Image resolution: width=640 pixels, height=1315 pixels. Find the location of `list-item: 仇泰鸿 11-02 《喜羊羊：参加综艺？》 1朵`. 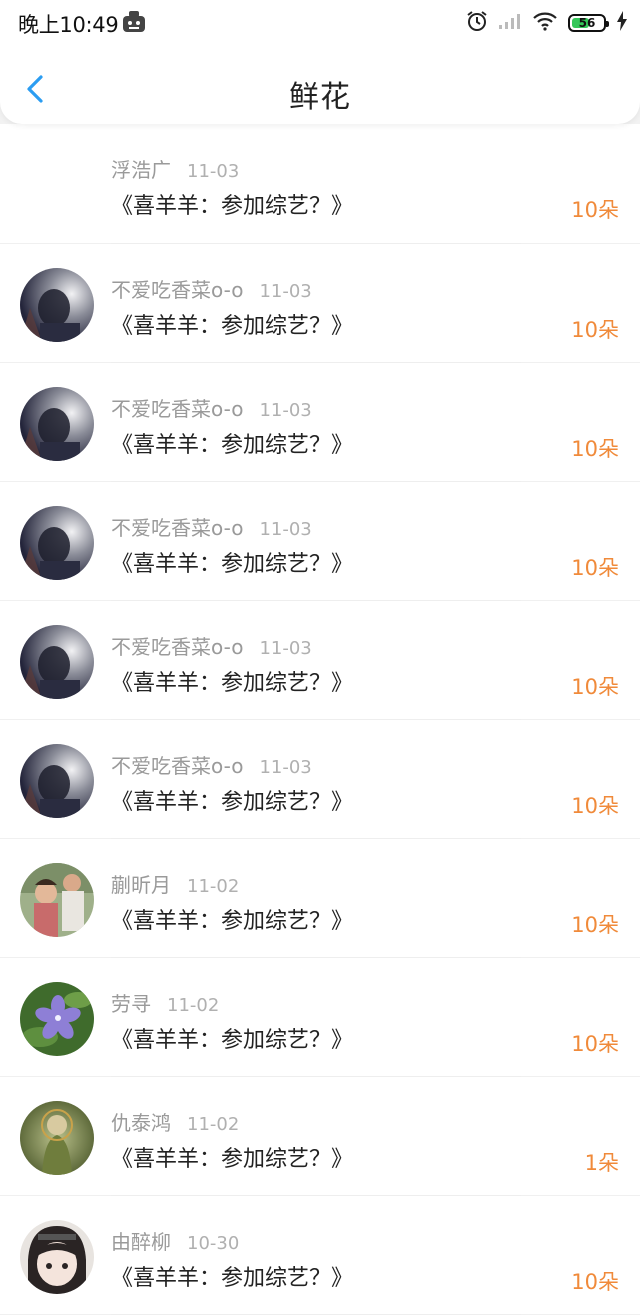

list-item: 仇泰鸿 11-02 《喜羊羊：参加综艺？》 1朵 is located at coordinates (320, 1136).